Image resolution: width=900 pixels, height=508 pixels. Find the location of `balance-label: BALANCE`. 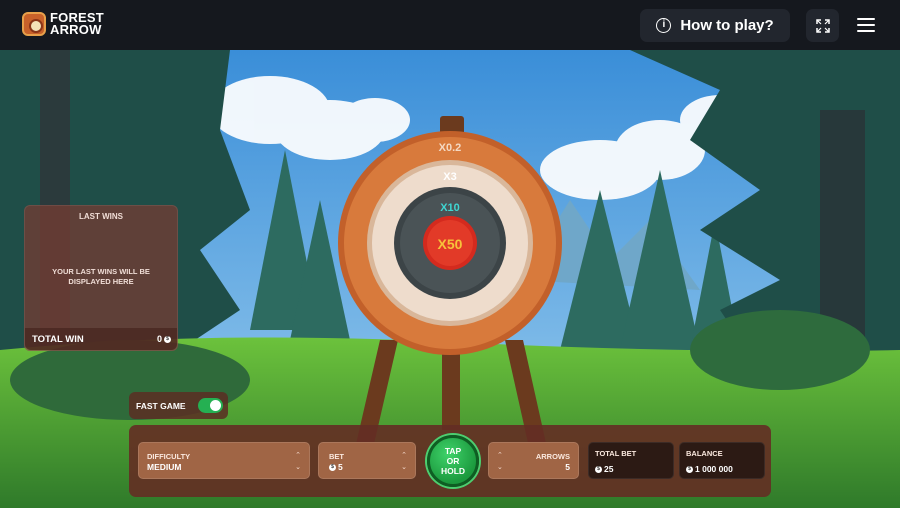

balance-label: BALANCE is located at coordinates (704, 453).